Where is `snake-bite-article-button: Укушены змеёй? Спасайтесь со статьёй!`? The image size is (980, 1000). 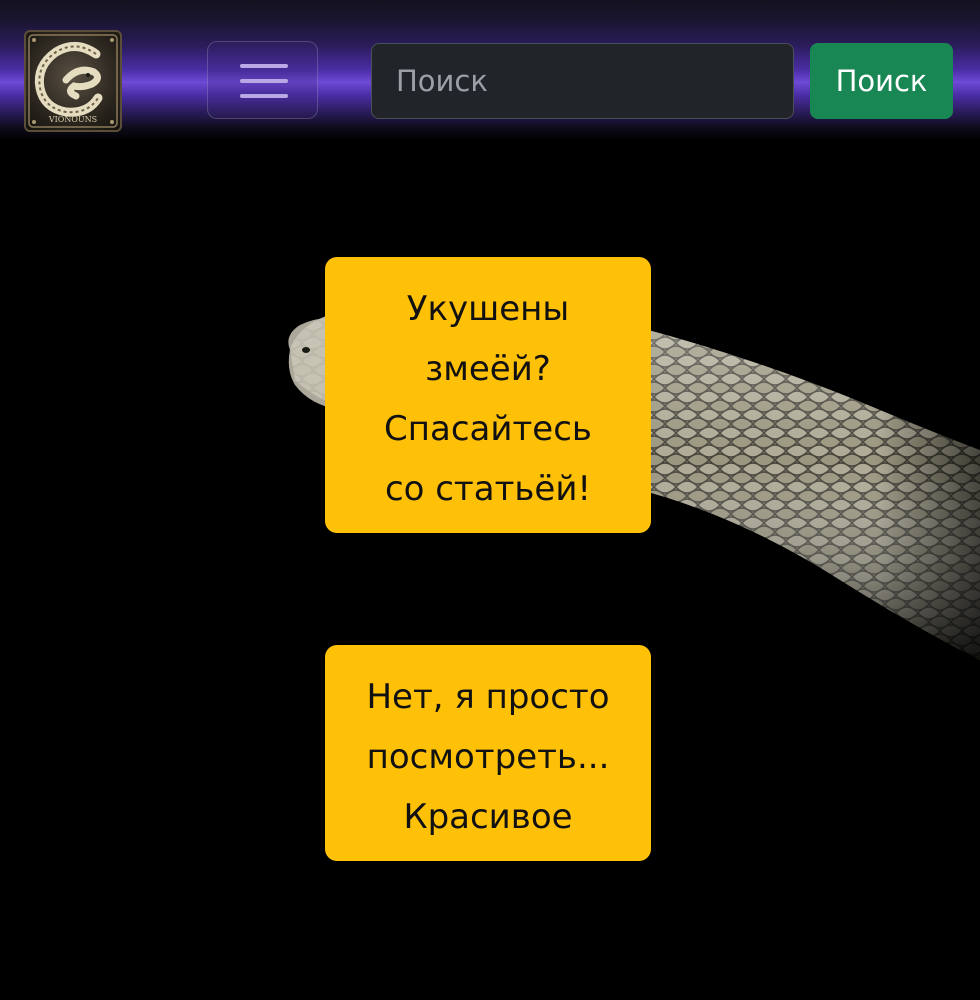
snake-bite-article-button: Укушены змеёй? Спасайтесь со статьёй! is located at coordinates (488, 395).